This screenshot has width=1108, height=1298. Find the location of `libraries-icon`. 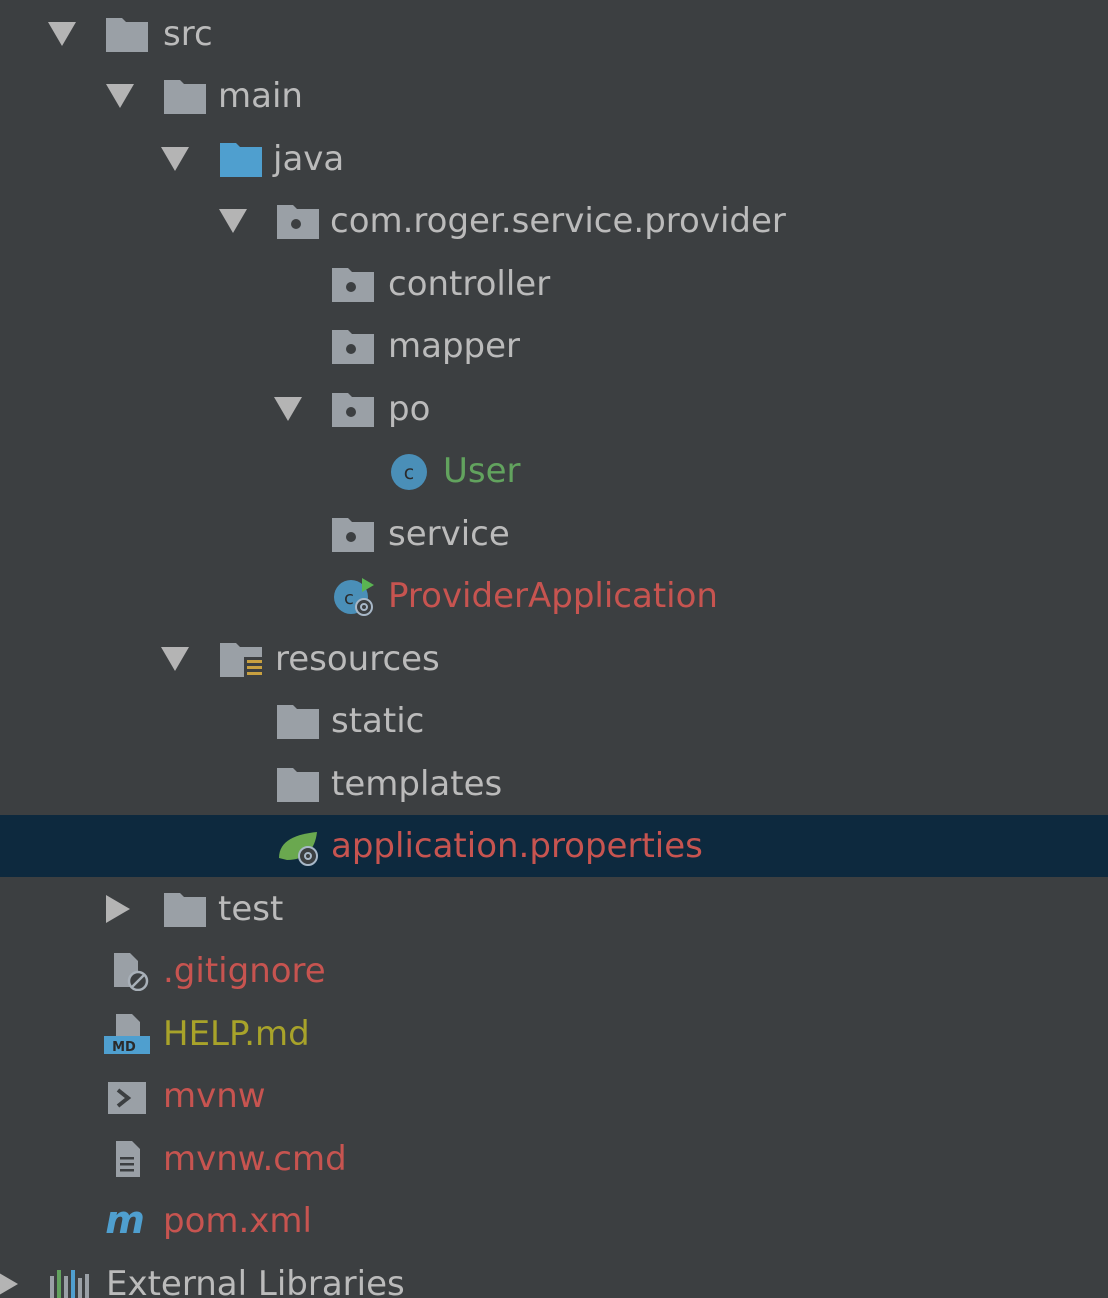

libraries-icon is located at coordinates (71, 1281).